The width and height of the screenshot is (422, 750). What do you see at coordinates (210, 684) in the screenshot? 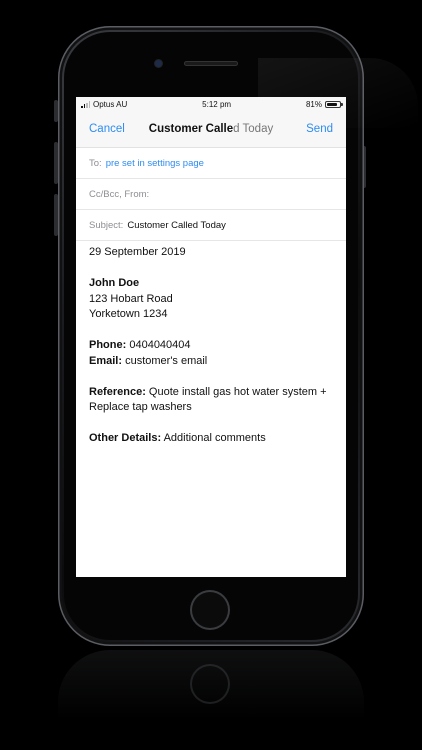
I see `home-button-reflection` at bounding box center [210, 684].